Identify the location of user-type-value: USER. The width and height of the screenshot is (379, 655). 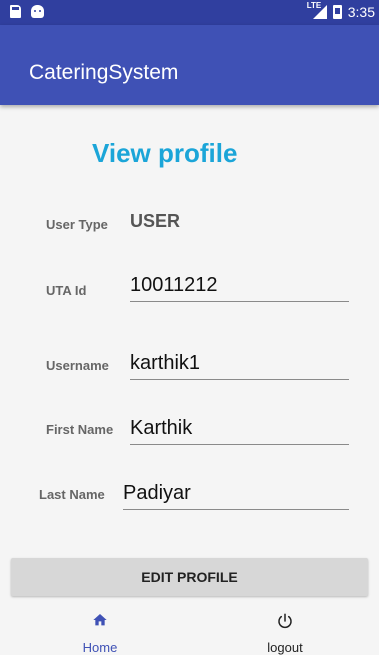
(155, 221).